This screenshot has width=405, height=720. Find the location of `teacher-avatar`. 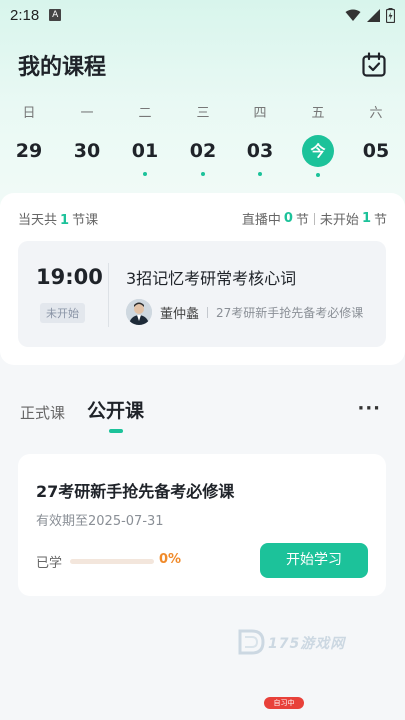

teacher-avatar is located at coordinates (139, 312).